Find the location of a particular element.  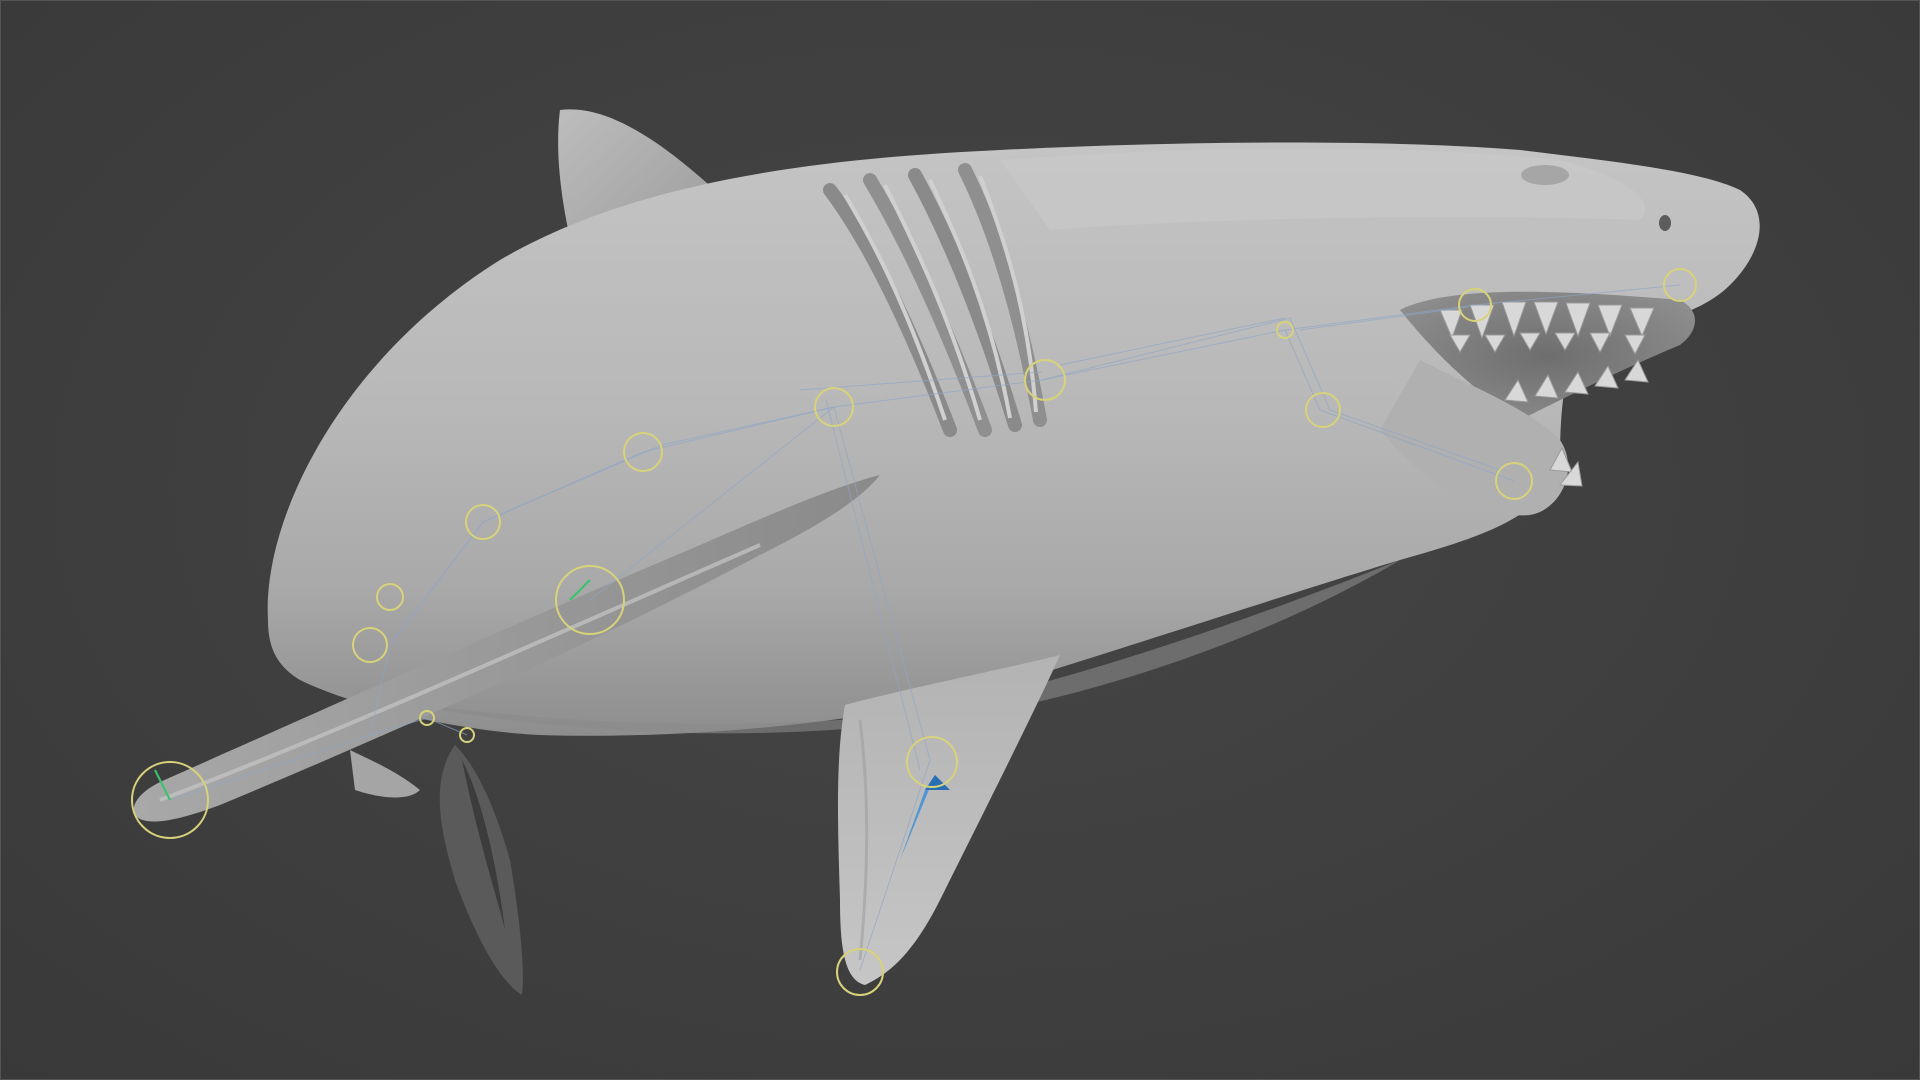

eye-ridge is located at coordinates (1545, 175).